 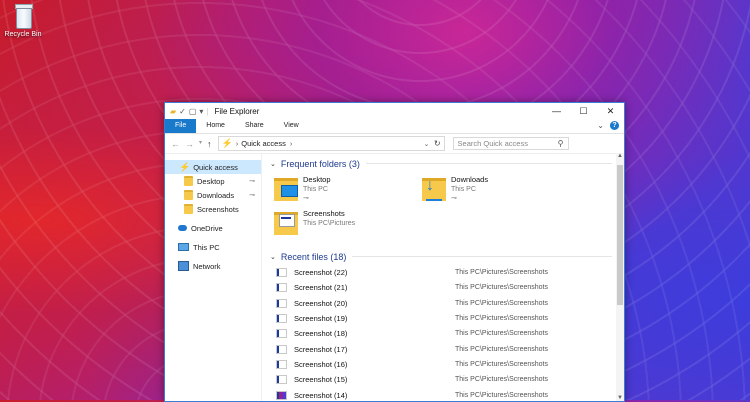 I want to click on network-icon, so click(x=183, y=266).